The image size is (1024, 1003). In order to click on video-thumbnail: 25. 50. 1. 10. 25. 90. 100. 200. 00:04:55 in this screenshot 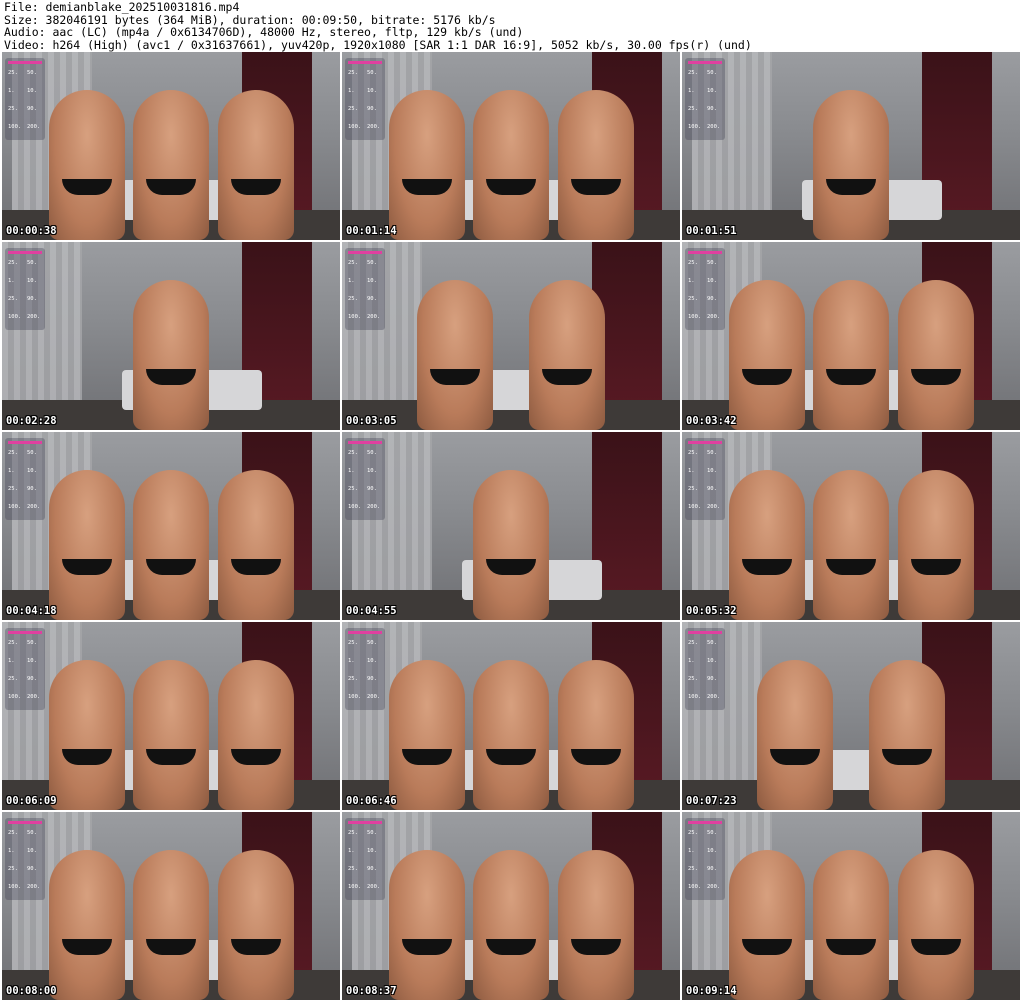, I will do `click(511, 526)`.